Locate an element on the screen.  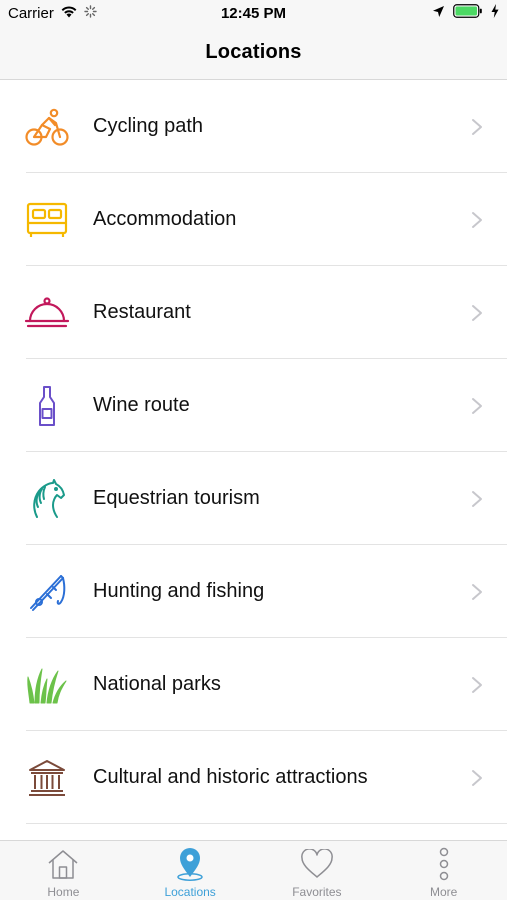
status-time: 12:45 PM is located at coordinates (253, 13).